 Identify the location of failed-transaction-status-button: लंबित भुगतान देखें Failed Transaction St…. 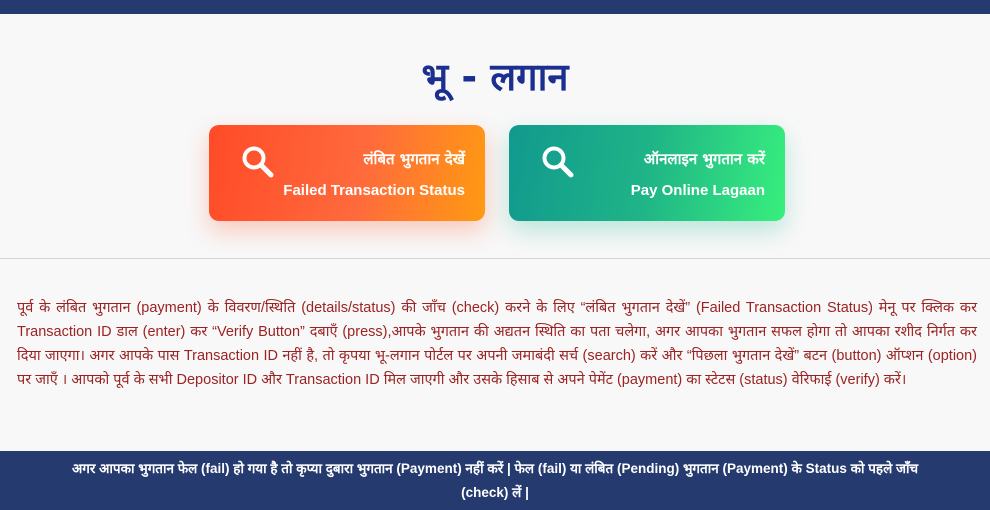
(347, 173).